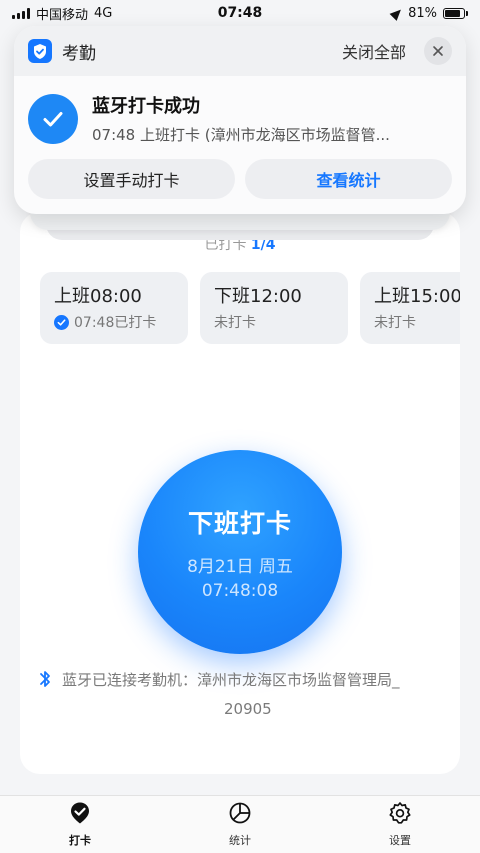  Describe the element at coordinates (61, 322) in the screenshot. I see `check-circle-icon` at that location.